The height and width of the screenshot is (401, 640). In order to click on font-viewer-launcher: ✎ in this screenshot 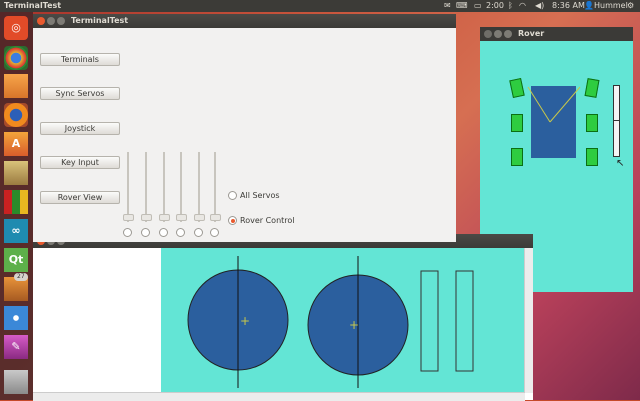, I will do `click(16, 347)`.